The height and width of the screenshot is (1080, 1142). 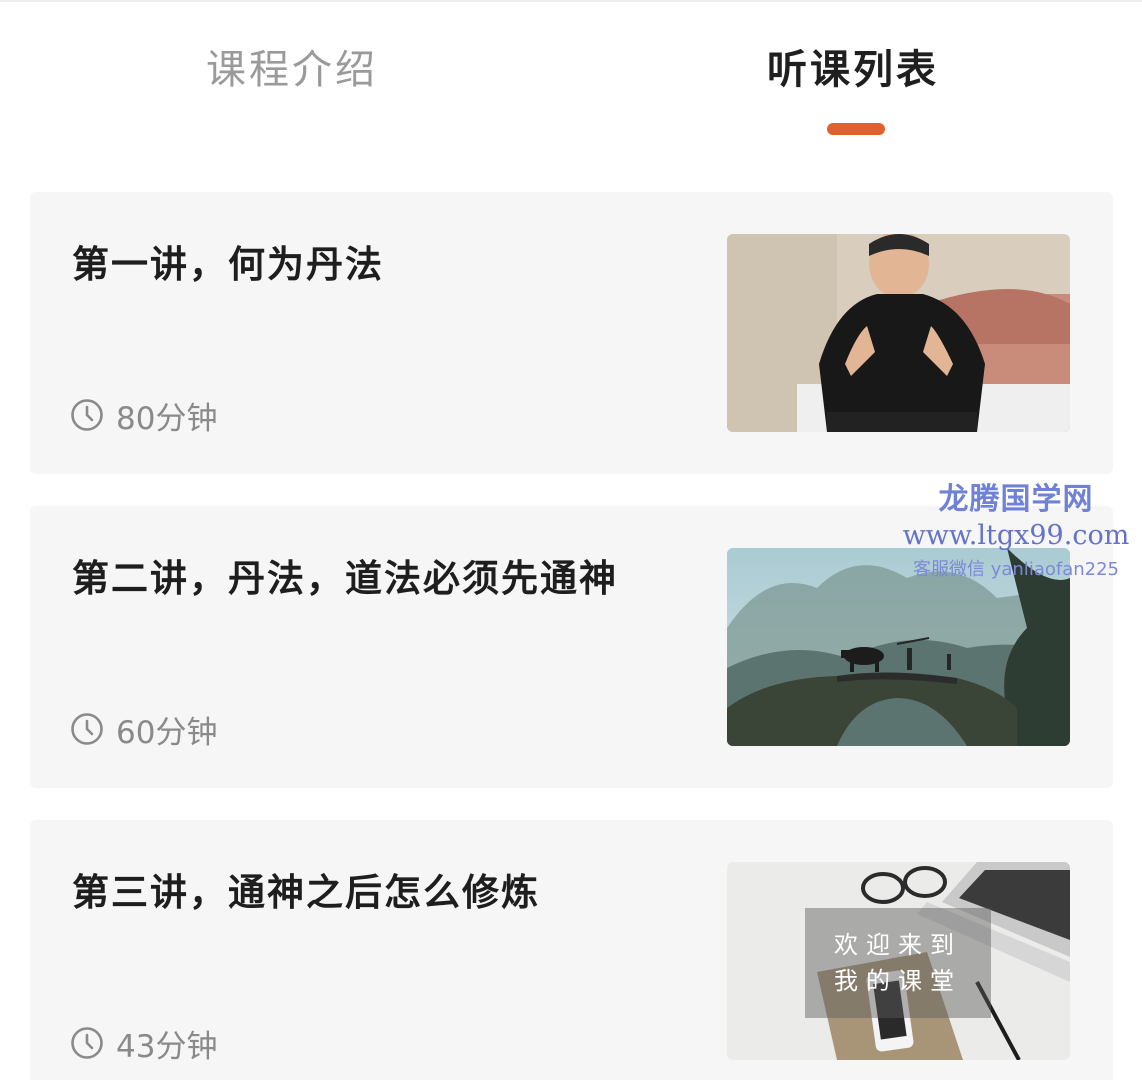 I want to click on thumbnail-caption: 欢迎来到 我的课堂, so click(x=898, y=963).